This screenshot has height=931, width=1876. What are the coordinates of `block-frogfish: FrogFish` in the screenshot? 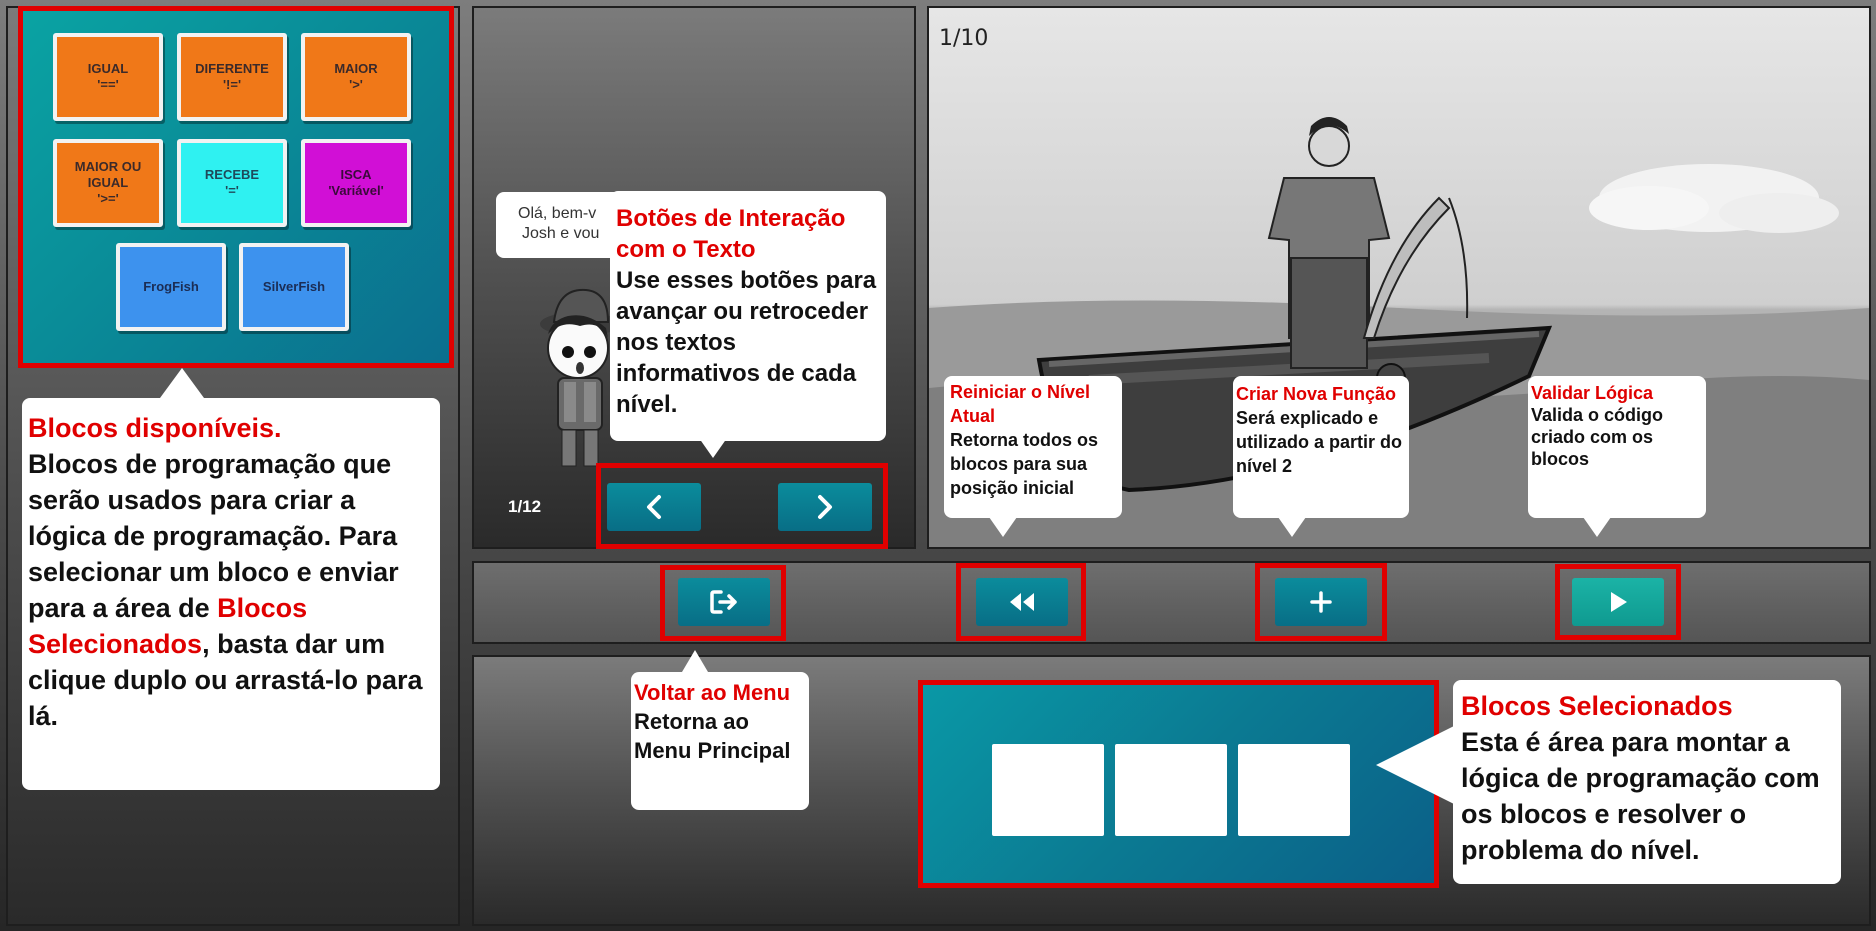 It's located at (171, 287).